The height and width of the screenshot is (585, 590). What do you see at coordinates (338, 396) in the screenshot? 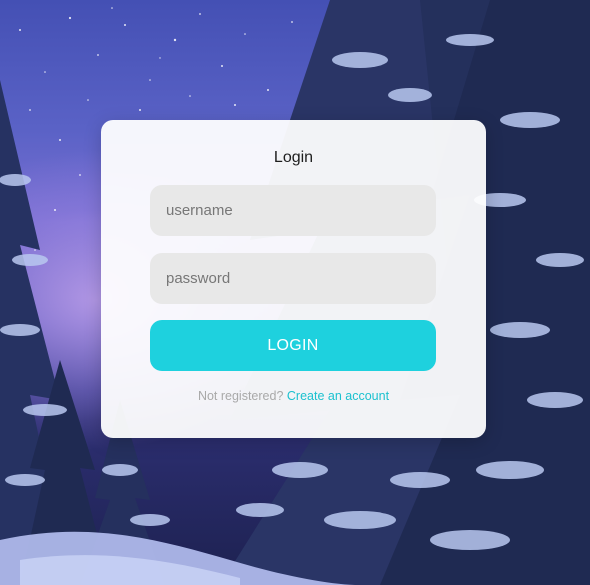
I see `create-account-link: Create an account` at bounding box center [338, 396].